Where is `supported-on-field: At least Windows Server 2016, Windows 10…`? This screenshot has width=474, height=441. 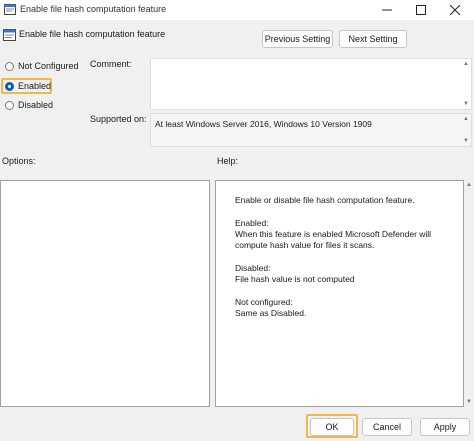
supported-on-field: At least Windows Server 2016, Windows 10… is located at coordinates (311, 130).